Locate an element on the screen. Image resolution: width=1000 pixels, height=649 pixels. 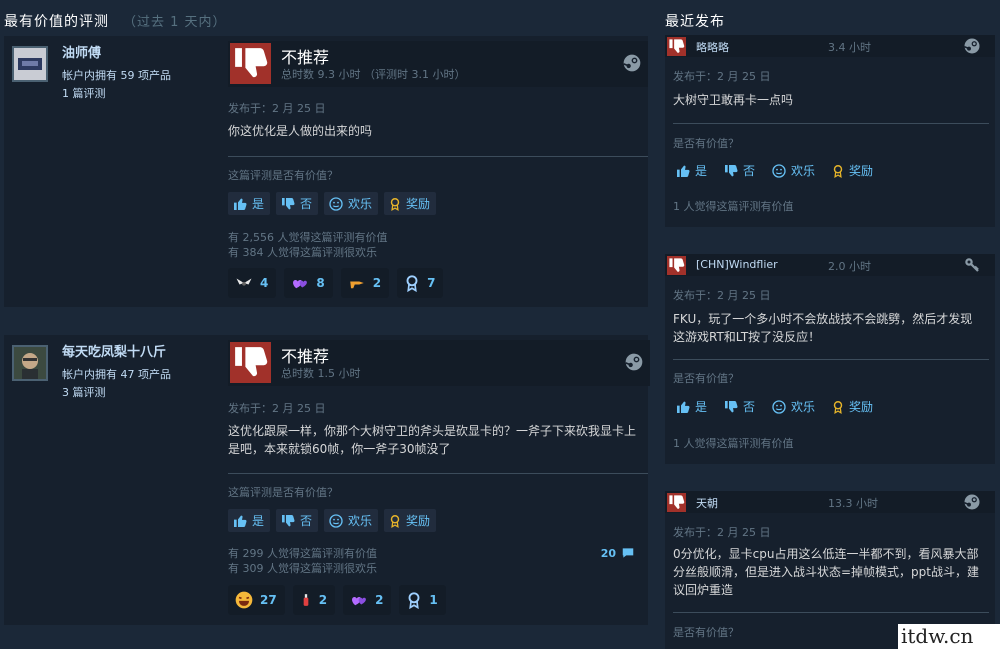
author-review-count: 3 篇评测 is located at coordinates (84, 392).